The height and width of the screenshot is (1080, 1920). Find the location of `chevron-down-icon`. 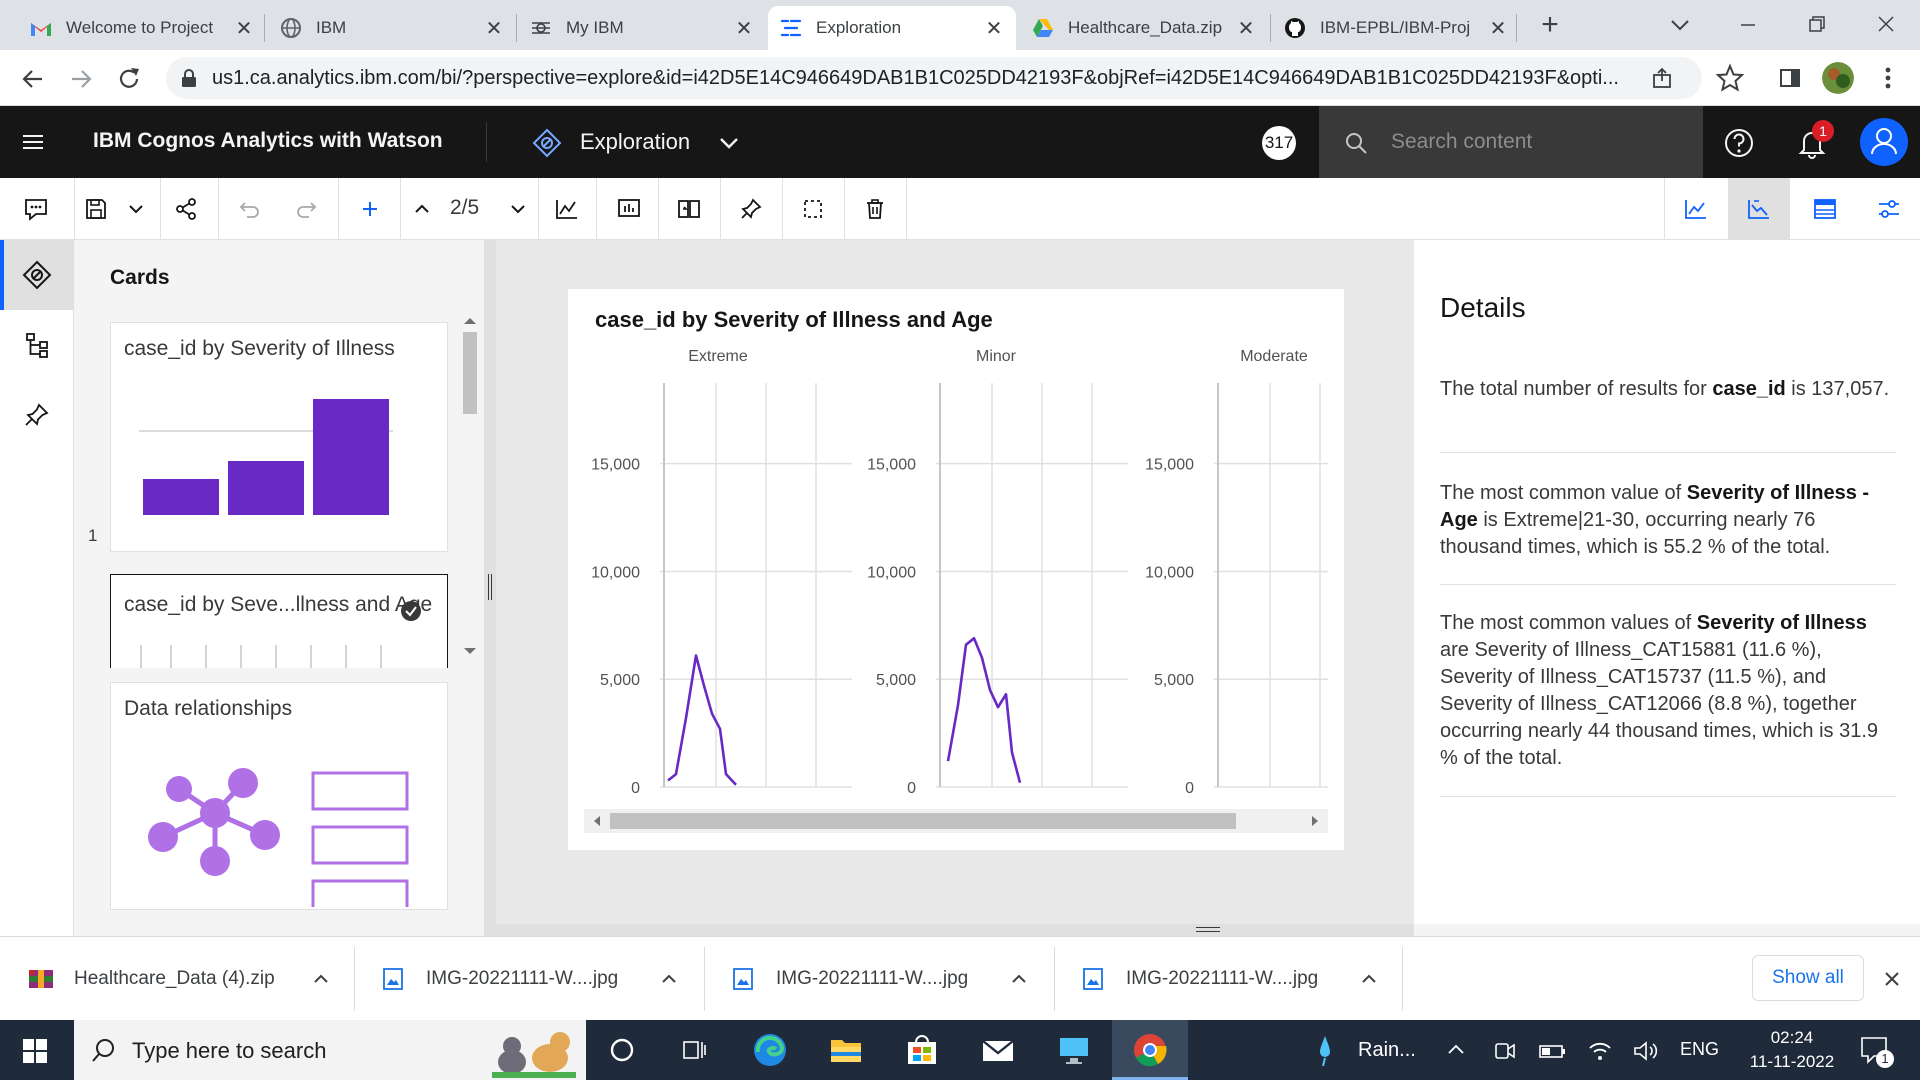

chevron-down-icon is located at coordinates (729, 143).